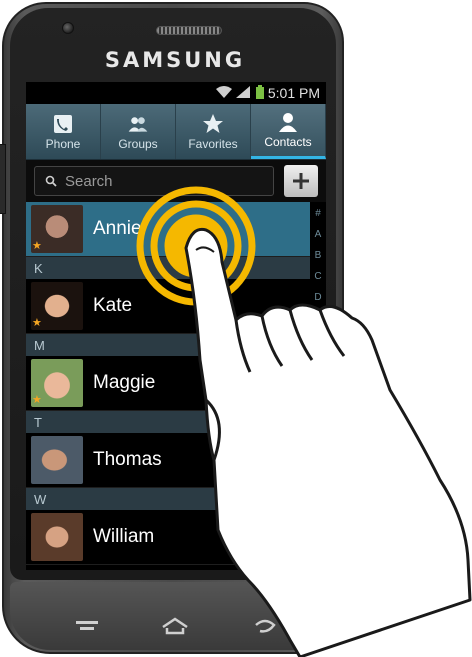 This screenshot has height=657, width=472. Describe the element at coordinates (89, 181) in the screenshot. I see `search-placeholder: Search` at that location.